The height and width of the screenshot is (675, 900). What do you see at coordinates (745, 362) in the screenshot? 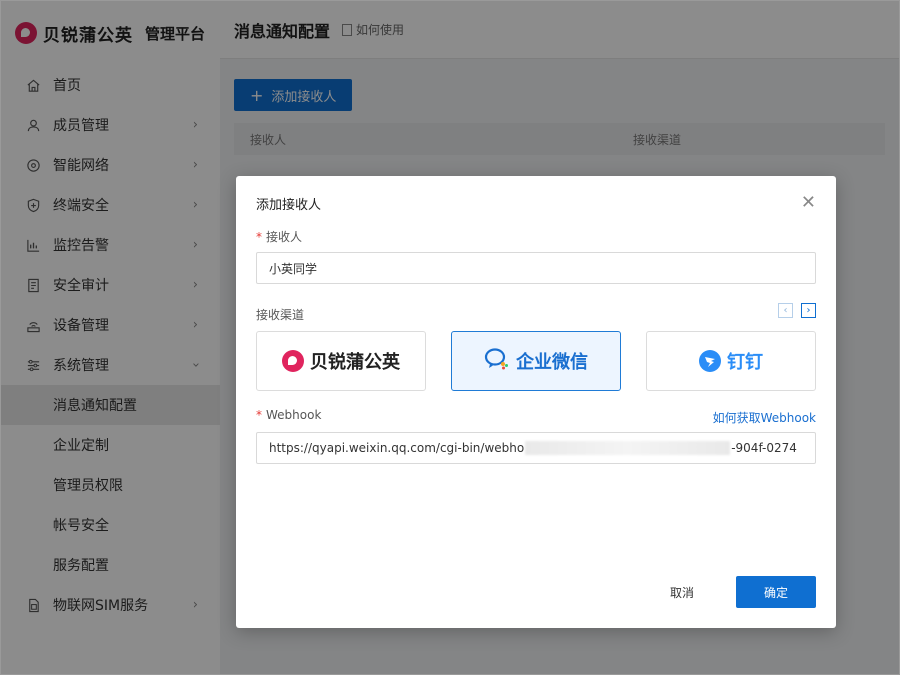
I see `channel-name: 钉钉` at bounding box center [745, 362].